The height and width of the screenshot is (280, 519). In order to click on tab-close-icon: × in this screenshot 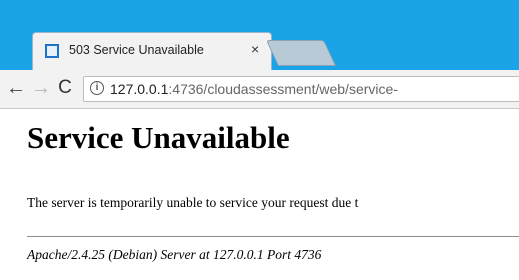, I will do `click(255, 49)`.